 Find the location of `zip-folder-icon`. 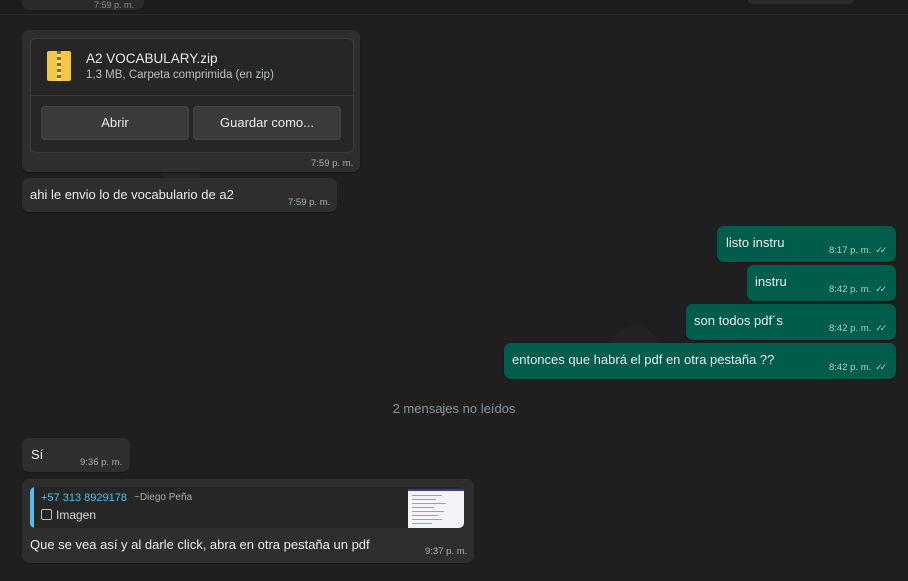

zip-folder-icon is located at coordinates (59, 66).